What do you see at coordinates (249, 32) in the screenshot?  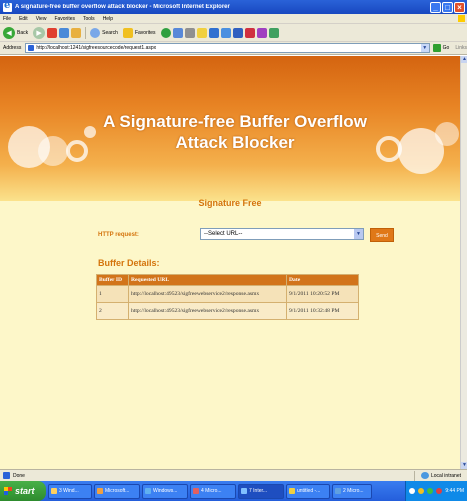 I see `research-icon` at bounding box center [249, 32].